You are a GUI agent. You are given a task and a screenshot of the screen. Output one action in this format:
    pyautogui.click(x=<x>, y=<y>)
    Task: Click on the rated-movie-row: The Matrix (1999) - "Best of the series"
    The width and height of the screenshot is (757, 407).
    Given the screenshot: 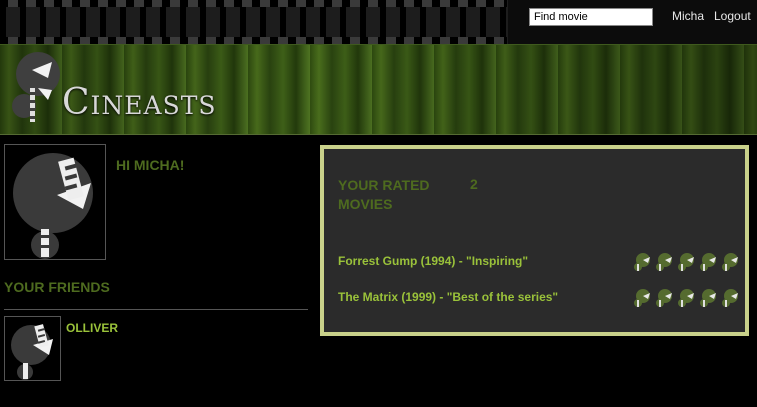 What is the action you would take?
    pyautogui.click(x=539, y=298)
    